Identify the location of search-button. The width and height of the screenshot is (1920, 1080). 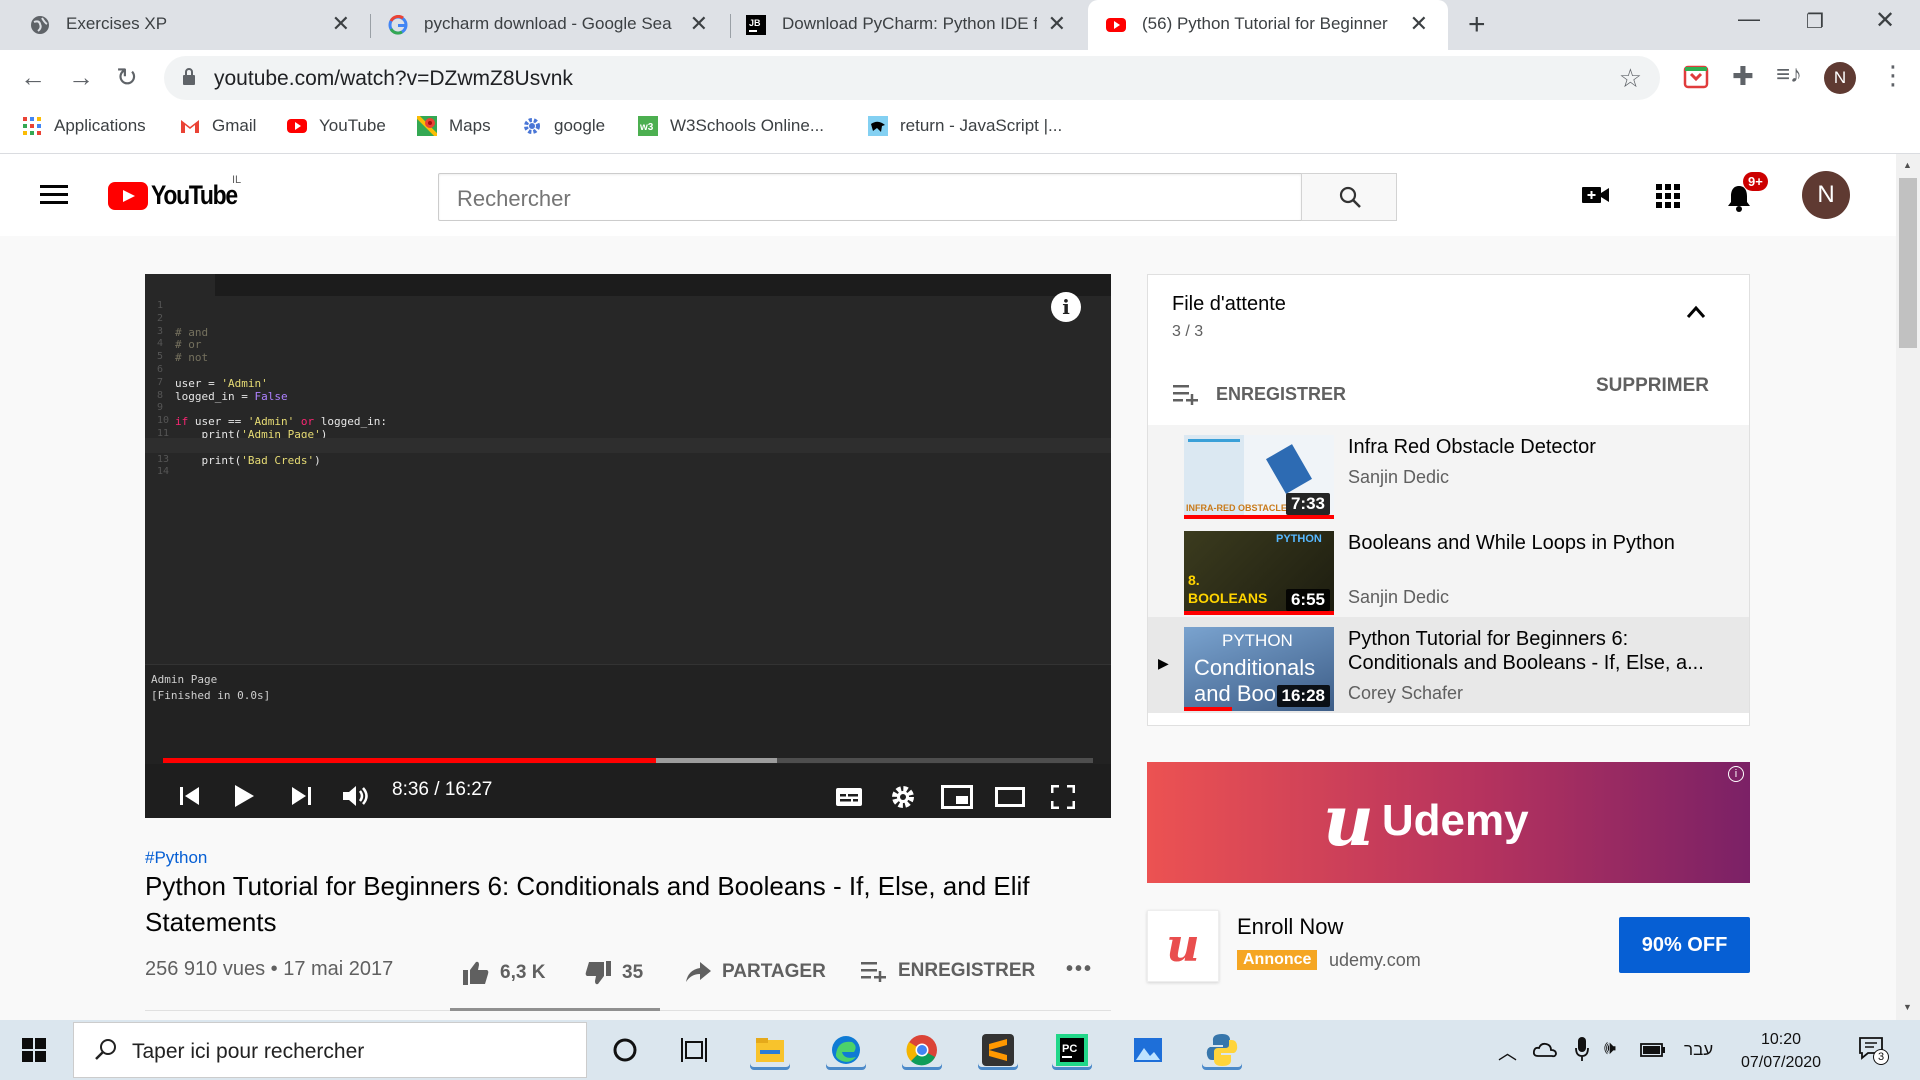
(1349, 197).